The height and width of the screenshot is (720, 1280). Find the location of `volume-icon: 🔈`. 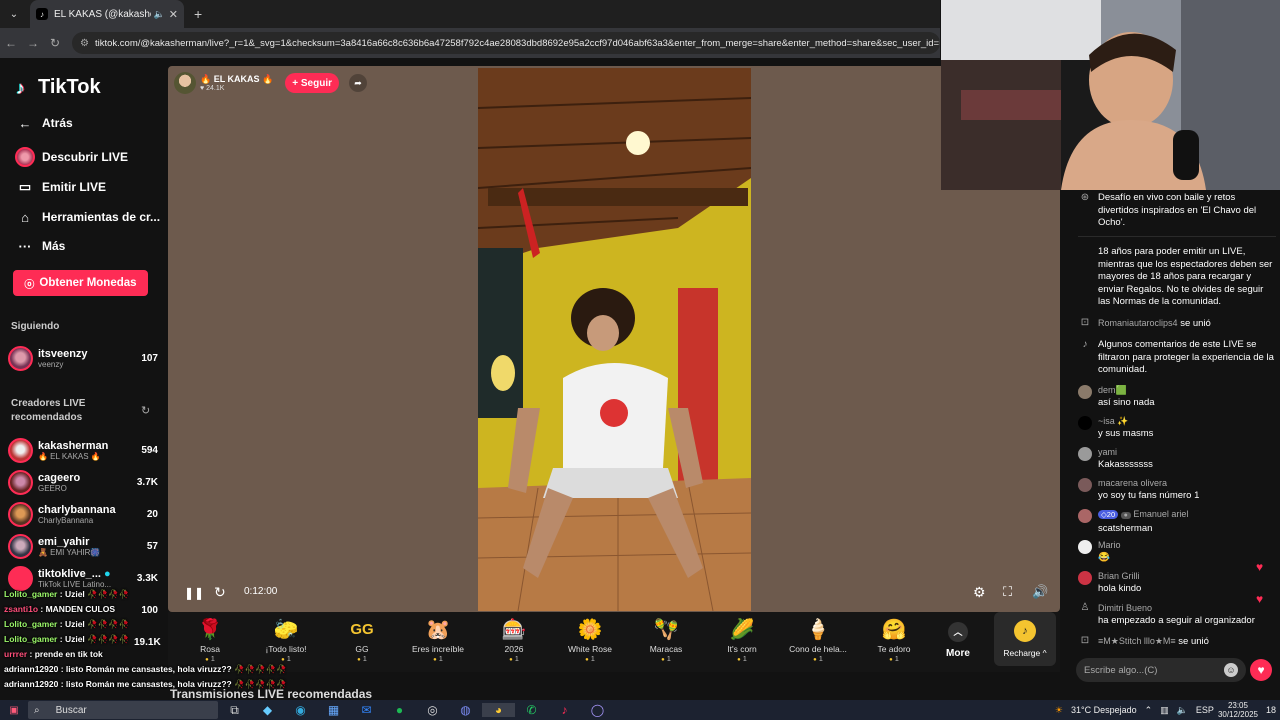

volume-icon: 🔈 is located at coordinates (1182, 710).